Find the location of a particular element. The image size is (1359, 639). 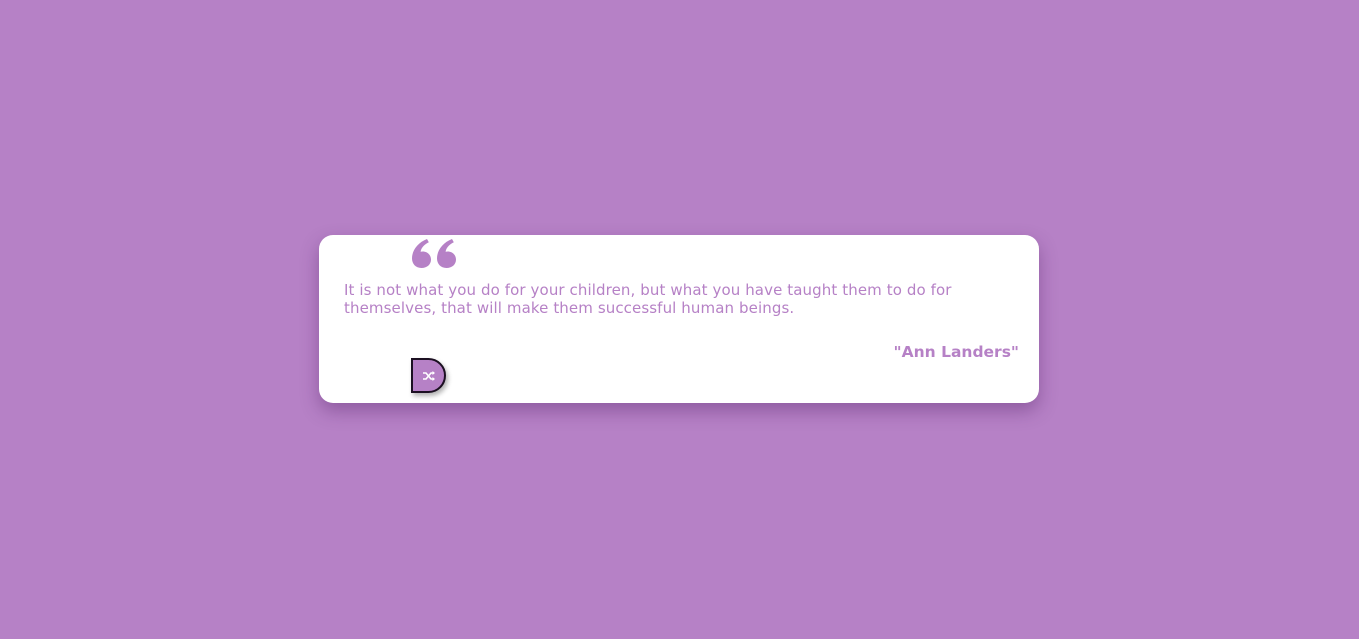

quote-author: "Ann Landers" is located at coordinates (956, 352).